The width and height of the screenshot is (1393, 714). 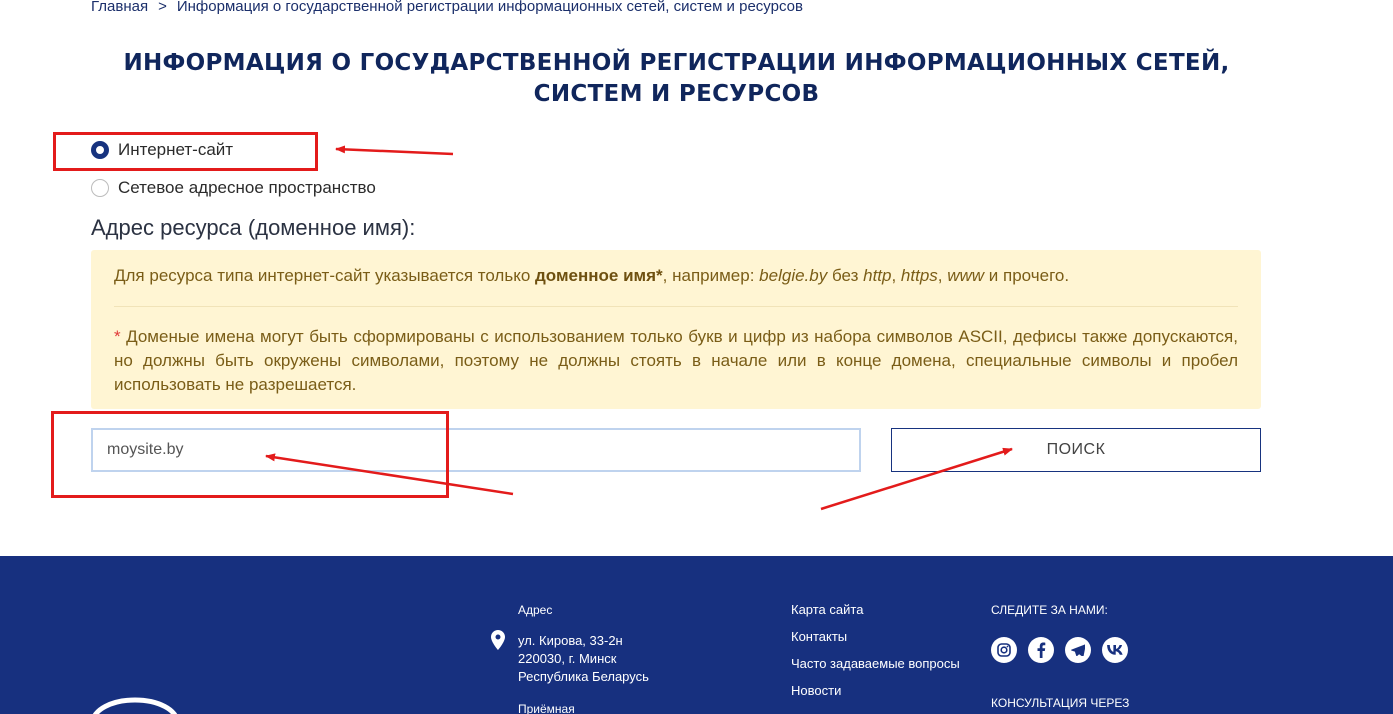 I want to click on notice-example: belgie.by, so click(x=793, y=275).